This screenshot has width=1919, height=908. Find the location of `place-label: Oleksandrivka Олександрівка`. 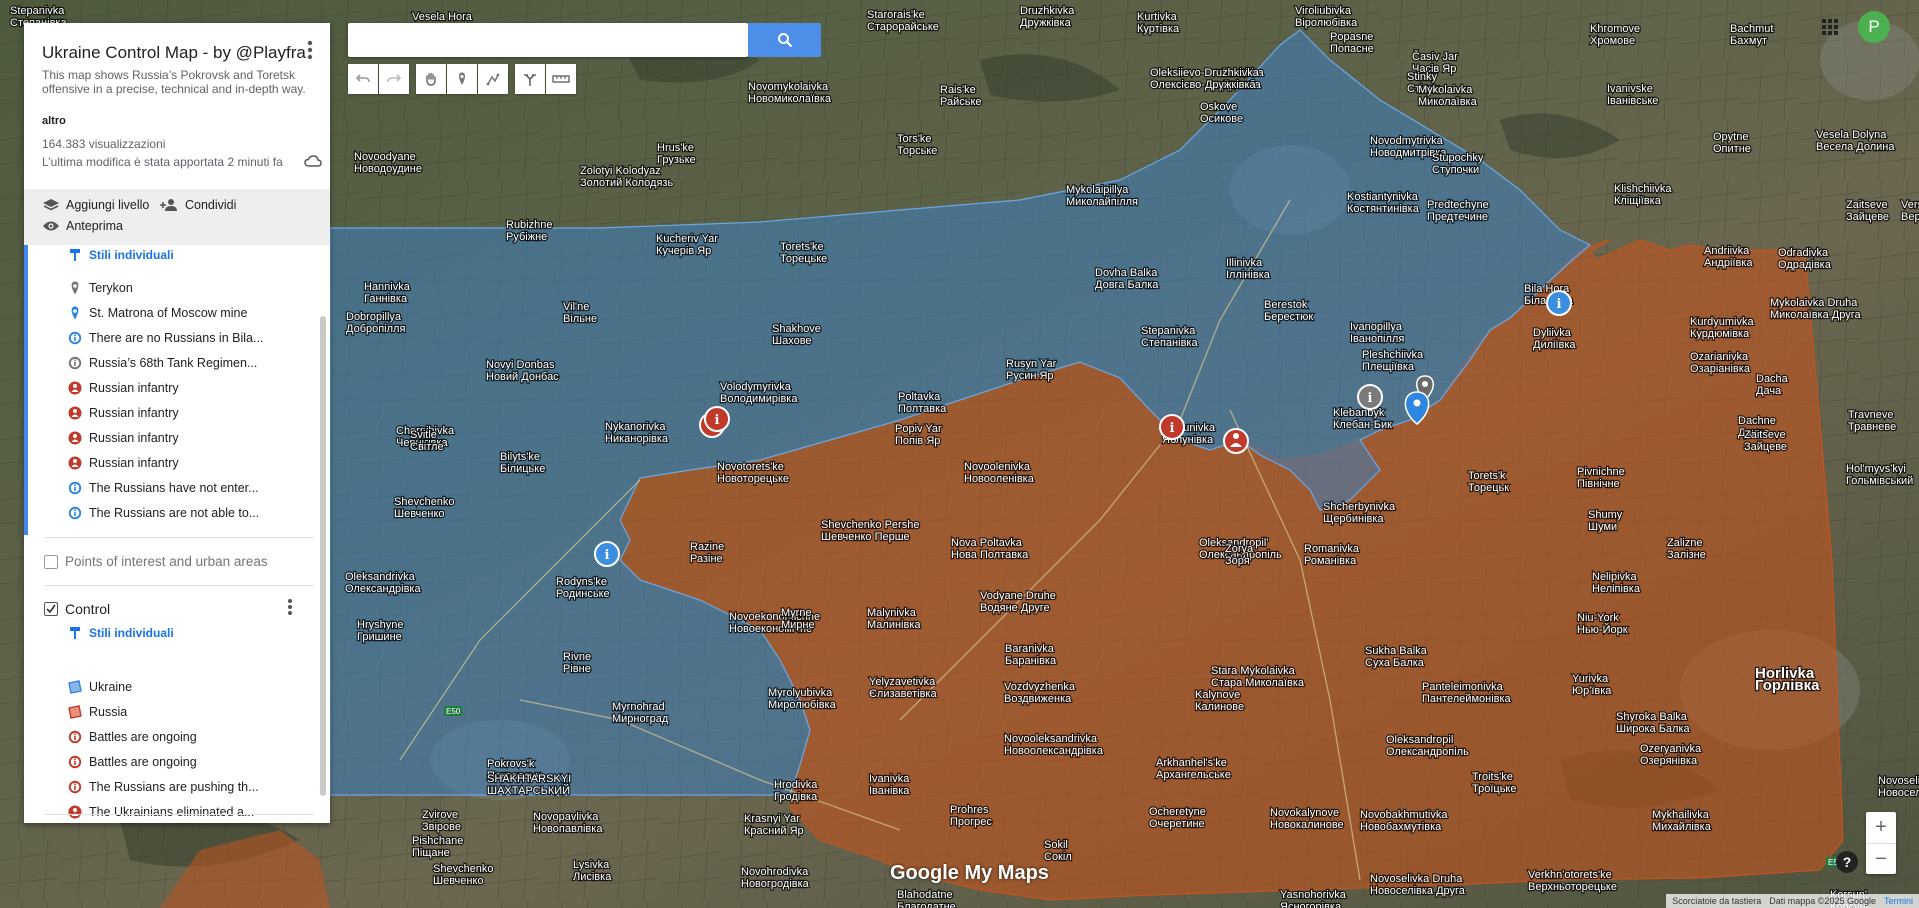

place-label: Oleksandrivka Олександрівка is located at coordinates (383, 583).